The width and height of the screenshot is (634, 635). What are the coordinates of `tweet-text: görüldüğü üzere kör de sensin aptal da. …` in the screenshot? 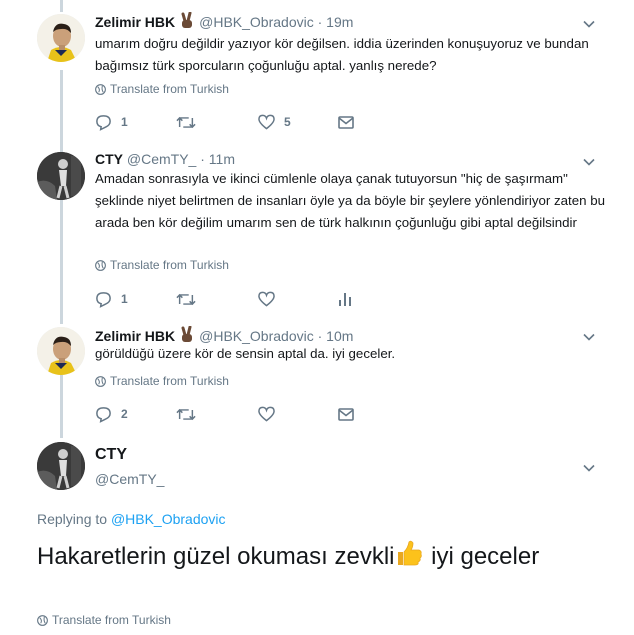 It's located at (245, 353).